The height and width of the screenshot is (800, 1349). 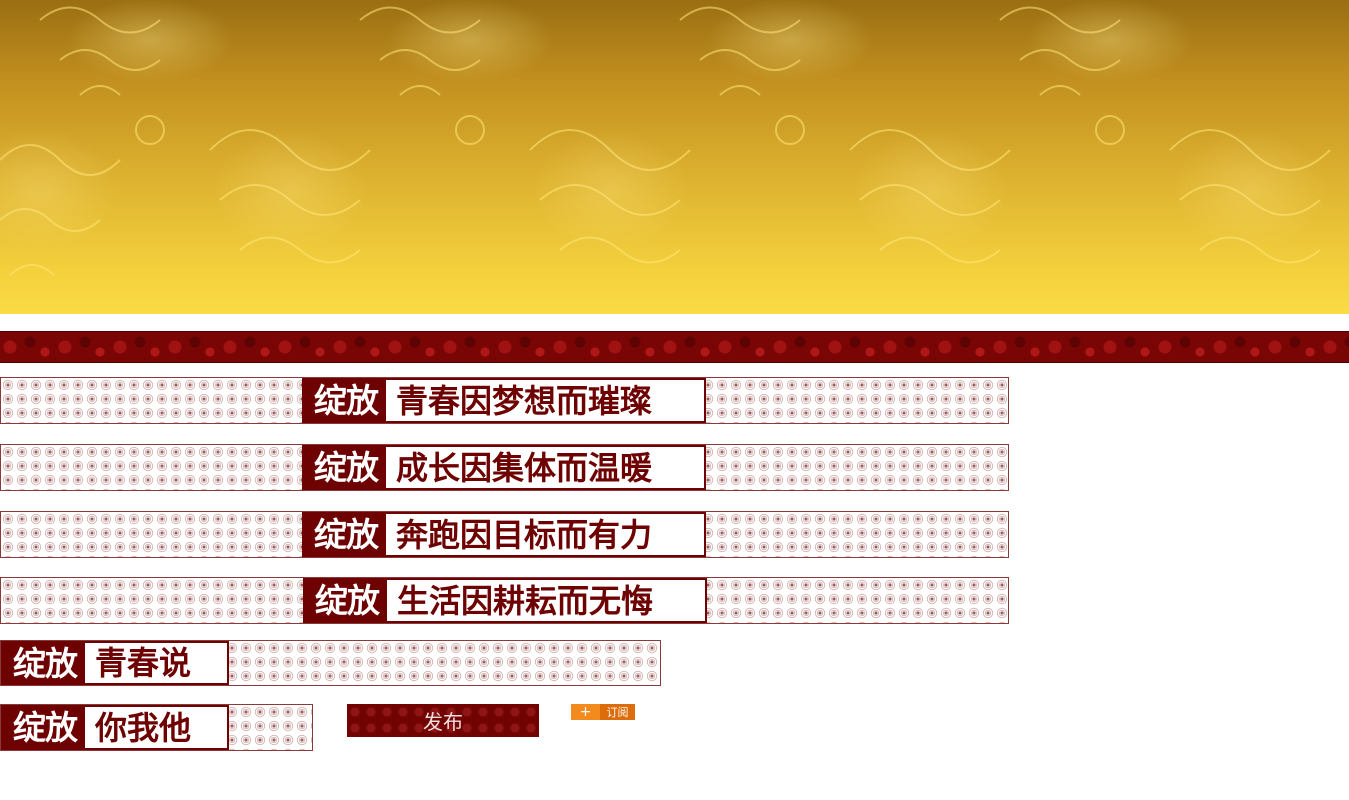 I want to click on publish-button: 发布, so click(x=443, y=720).